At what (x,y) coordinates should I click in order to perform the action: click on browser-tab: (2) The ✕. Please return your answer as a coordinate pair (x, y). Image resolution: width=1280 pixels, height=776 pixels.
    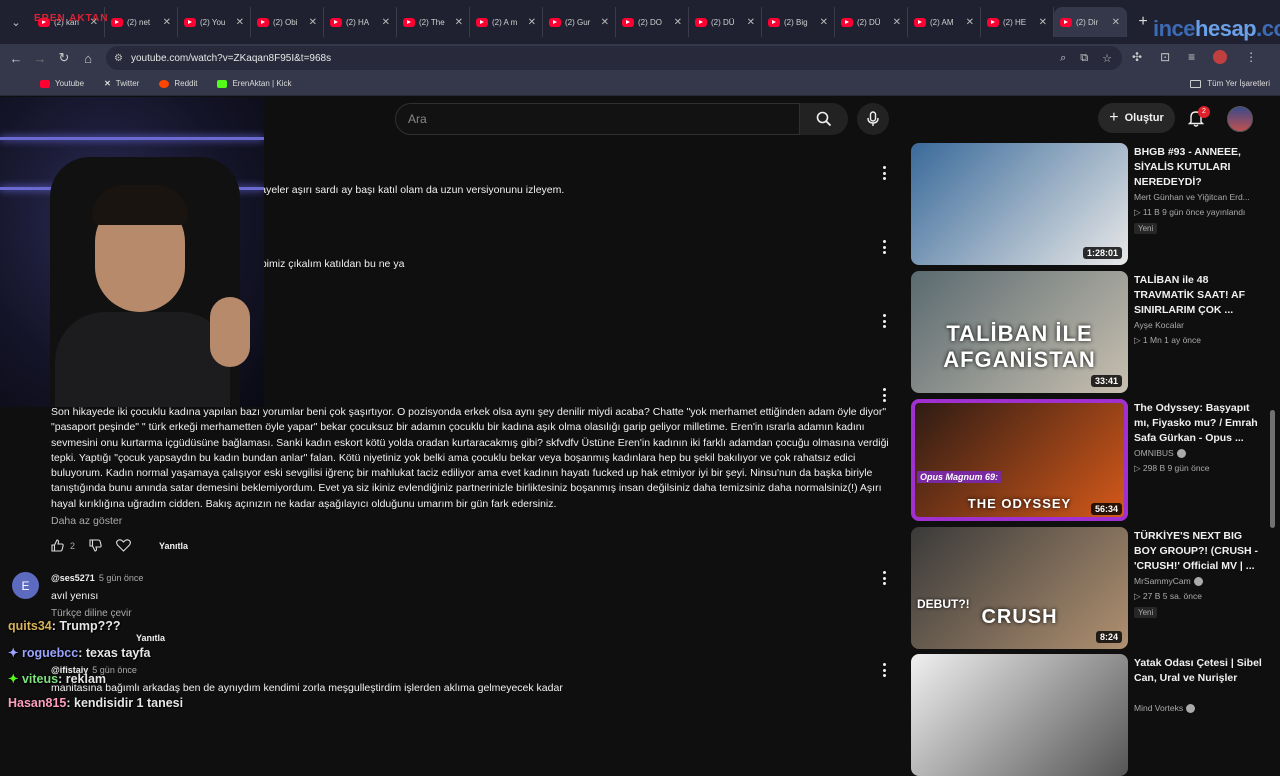
    Looking at the image, I should click on (433, 22).